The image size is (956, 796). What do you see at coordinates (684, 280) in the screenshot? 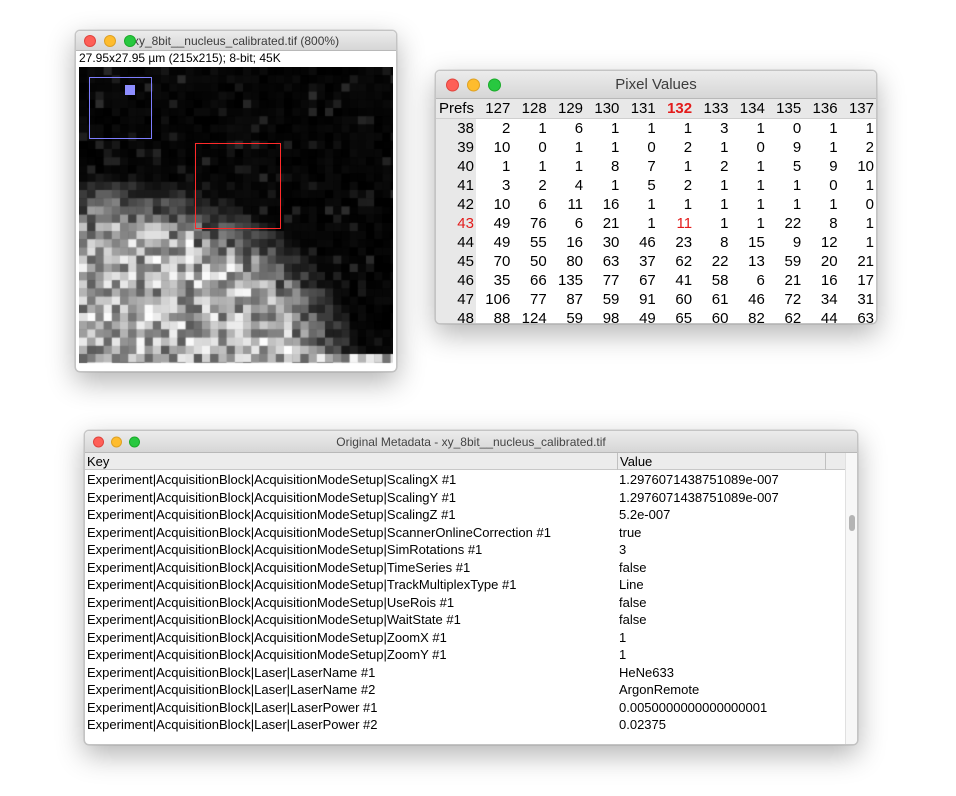
I see `pixel-value-cell: 41` at bounding box center [684, 280].